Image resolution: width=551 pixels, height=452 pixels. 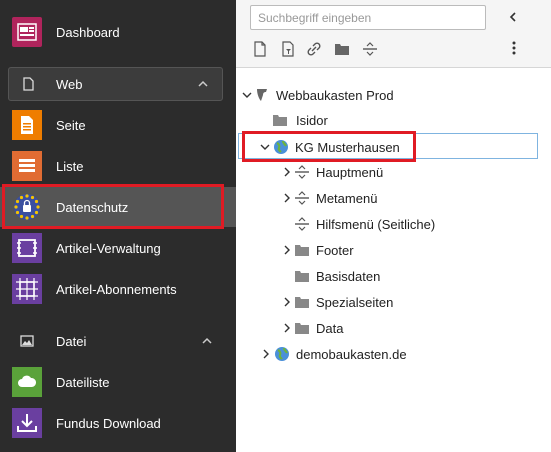 I want to click on tree-node-label: demobaukasten.de, so click(x=351, y=354).